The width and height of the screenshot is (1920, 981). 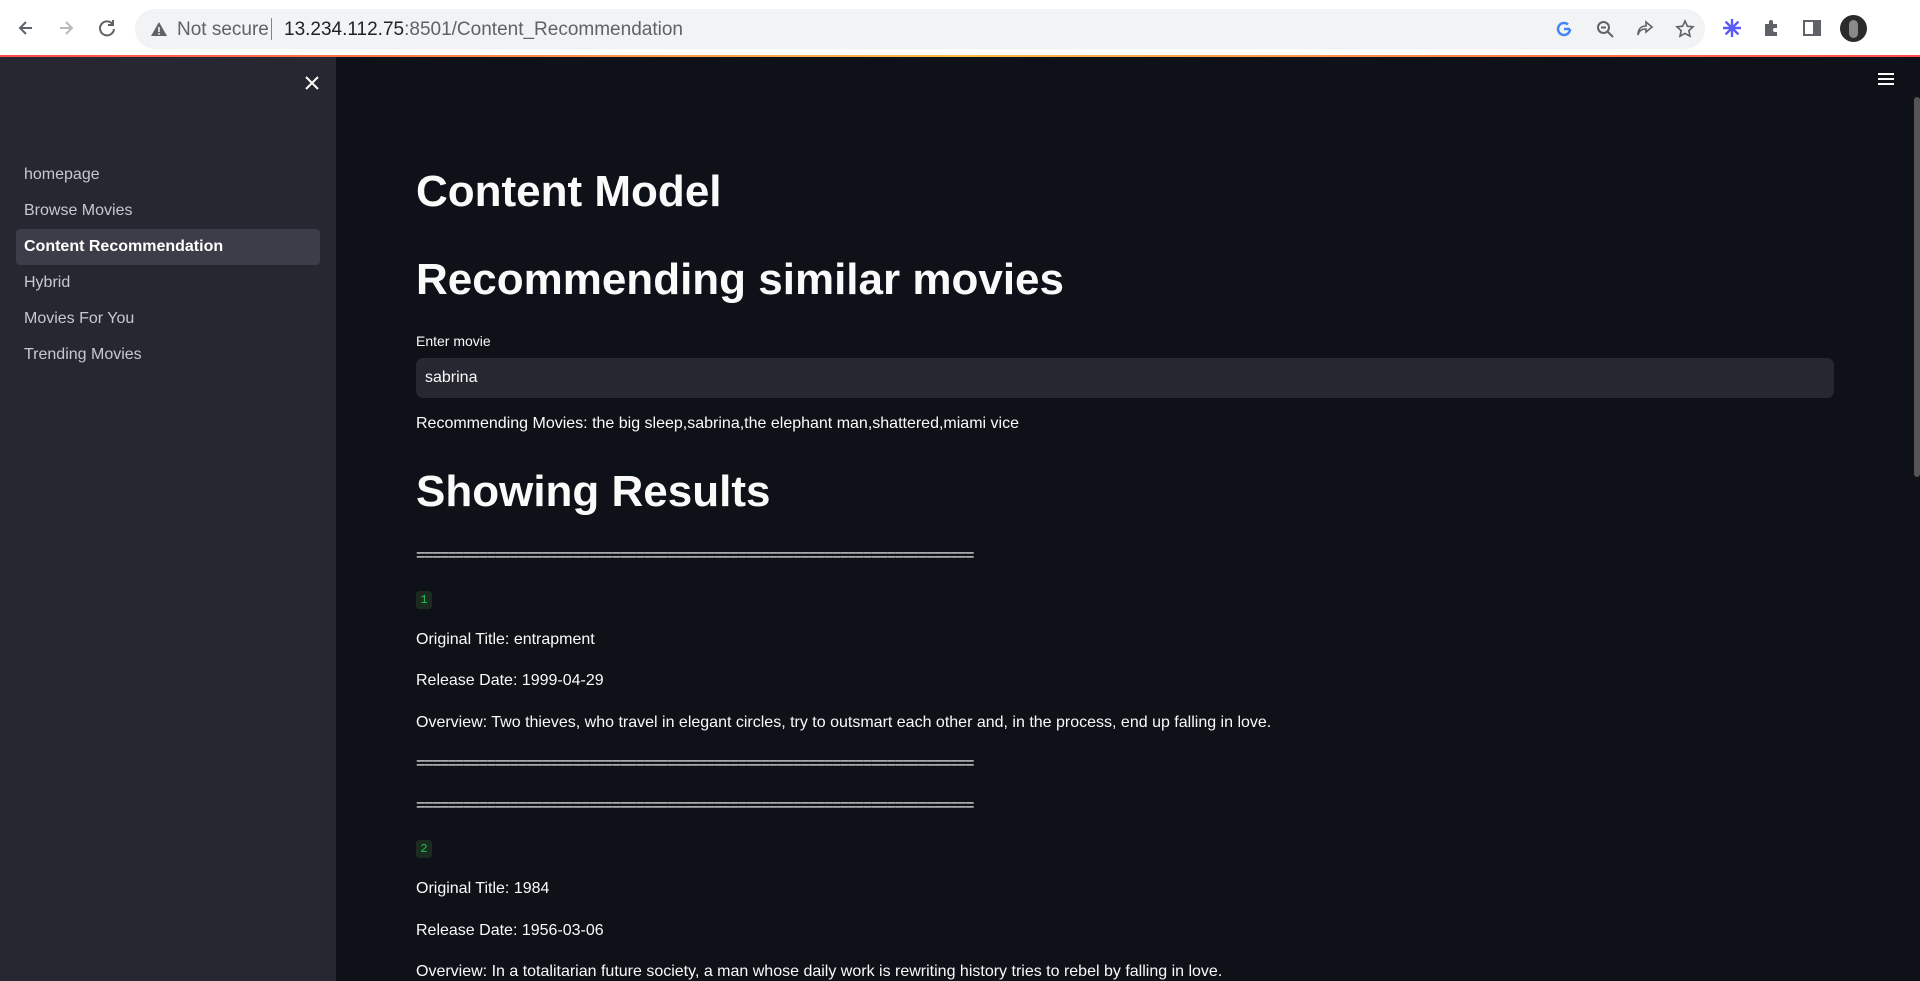 What do you see at coordinates (1886, 79) in the screenshot?
I see `menu-icon` at bounding box center [1886, 79].